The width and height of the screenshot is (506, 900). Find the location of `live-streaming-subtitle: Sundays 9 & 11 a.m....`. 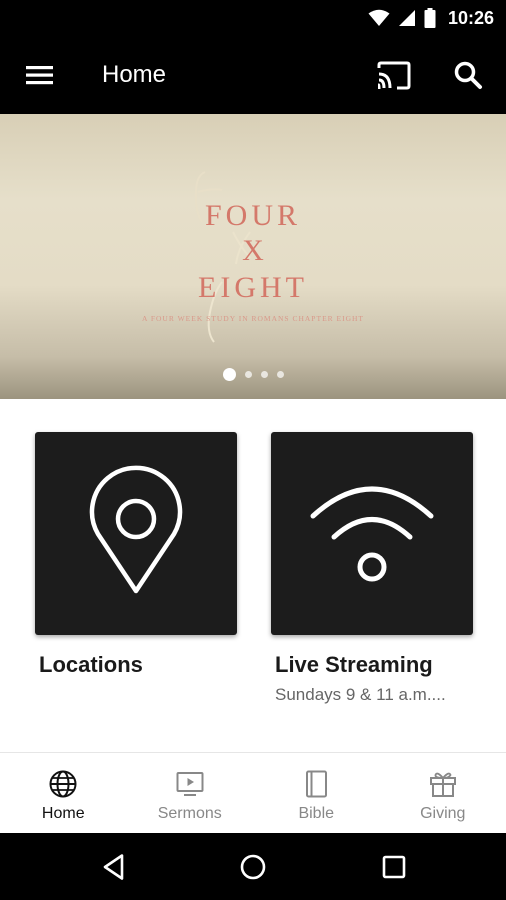

live-streaming-subtitle: Sundays 9 & 11 a.m.... is located at coordinates (360, 694).